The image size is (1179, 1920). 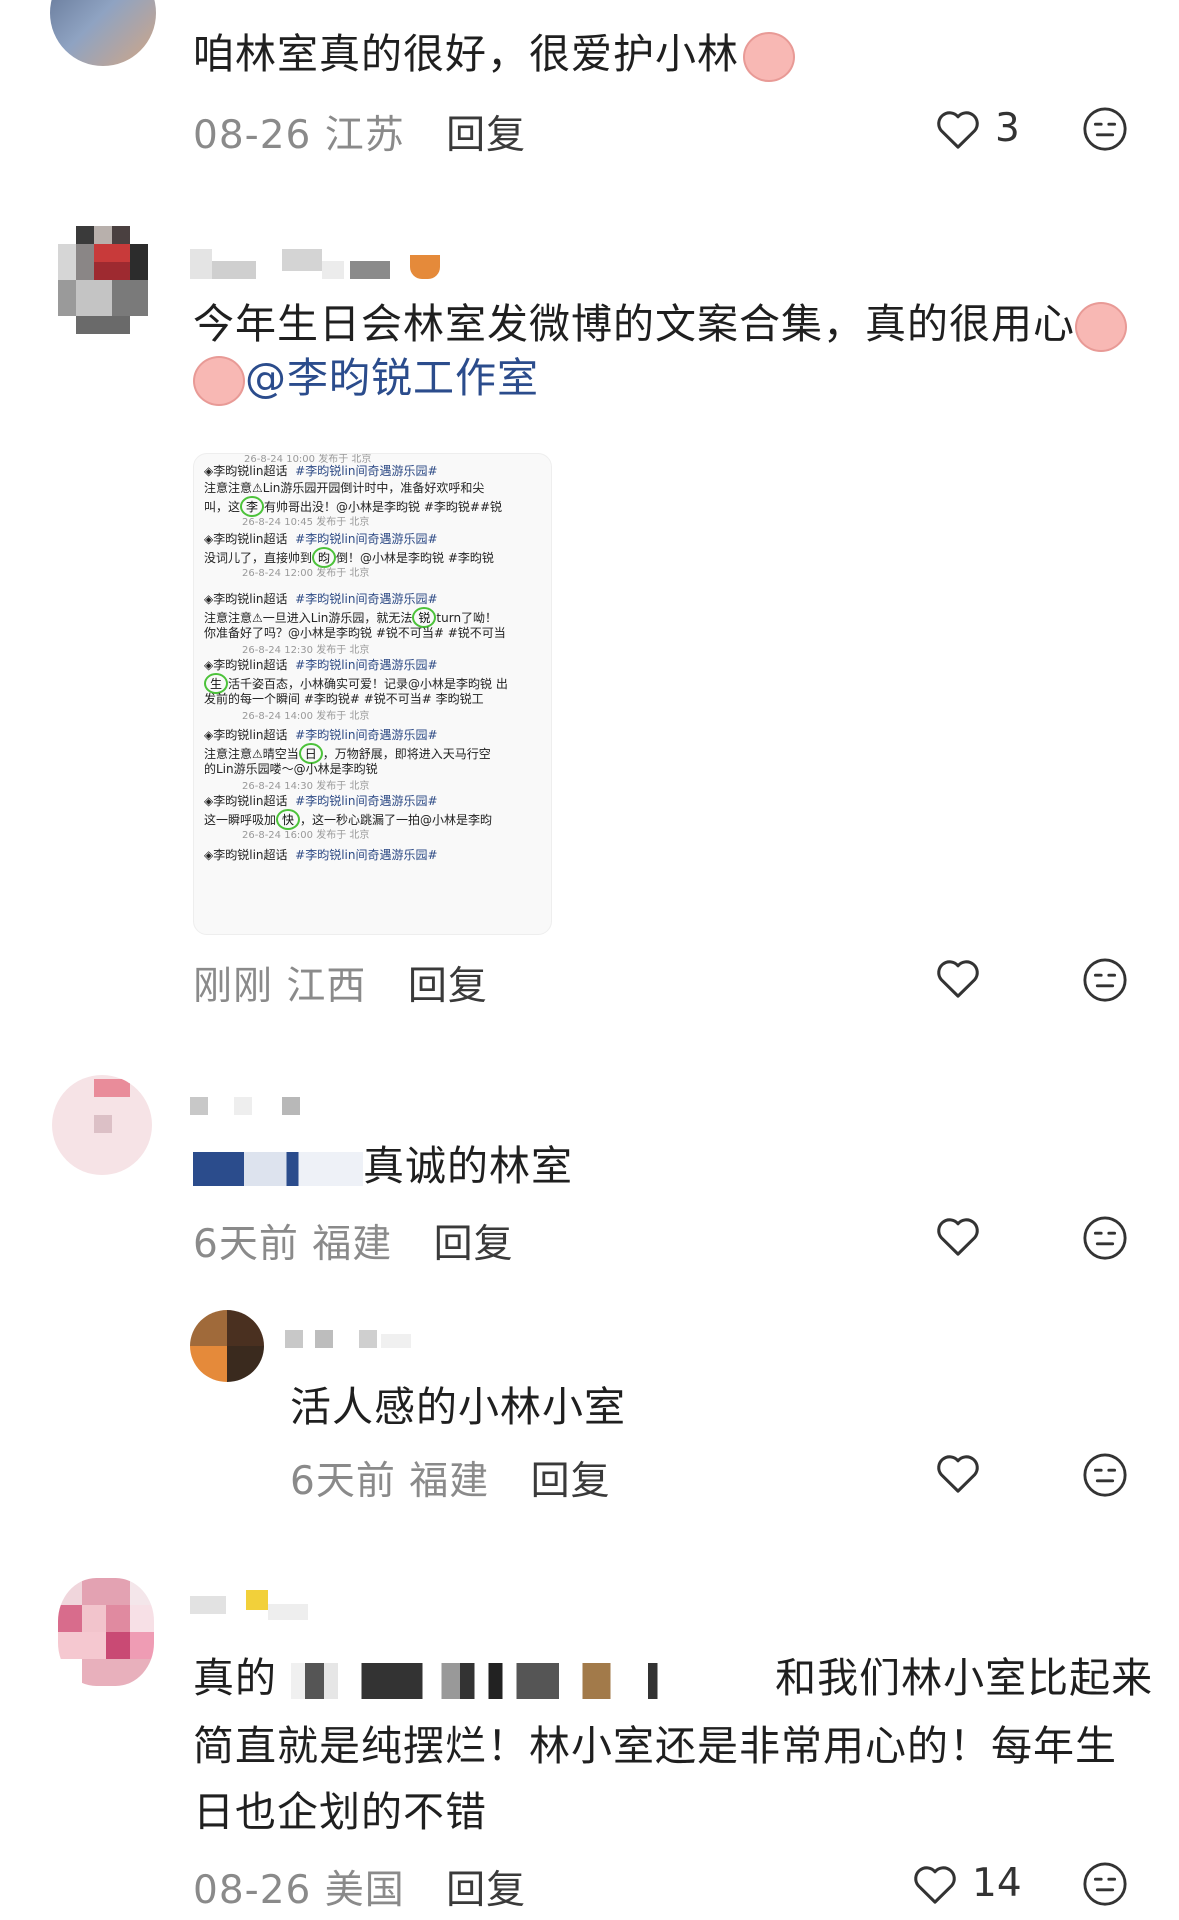 What do you see at coordinates (997, 1883) in the screenshot?
I see `like-count: 14` at bounding box center [997, 1883].